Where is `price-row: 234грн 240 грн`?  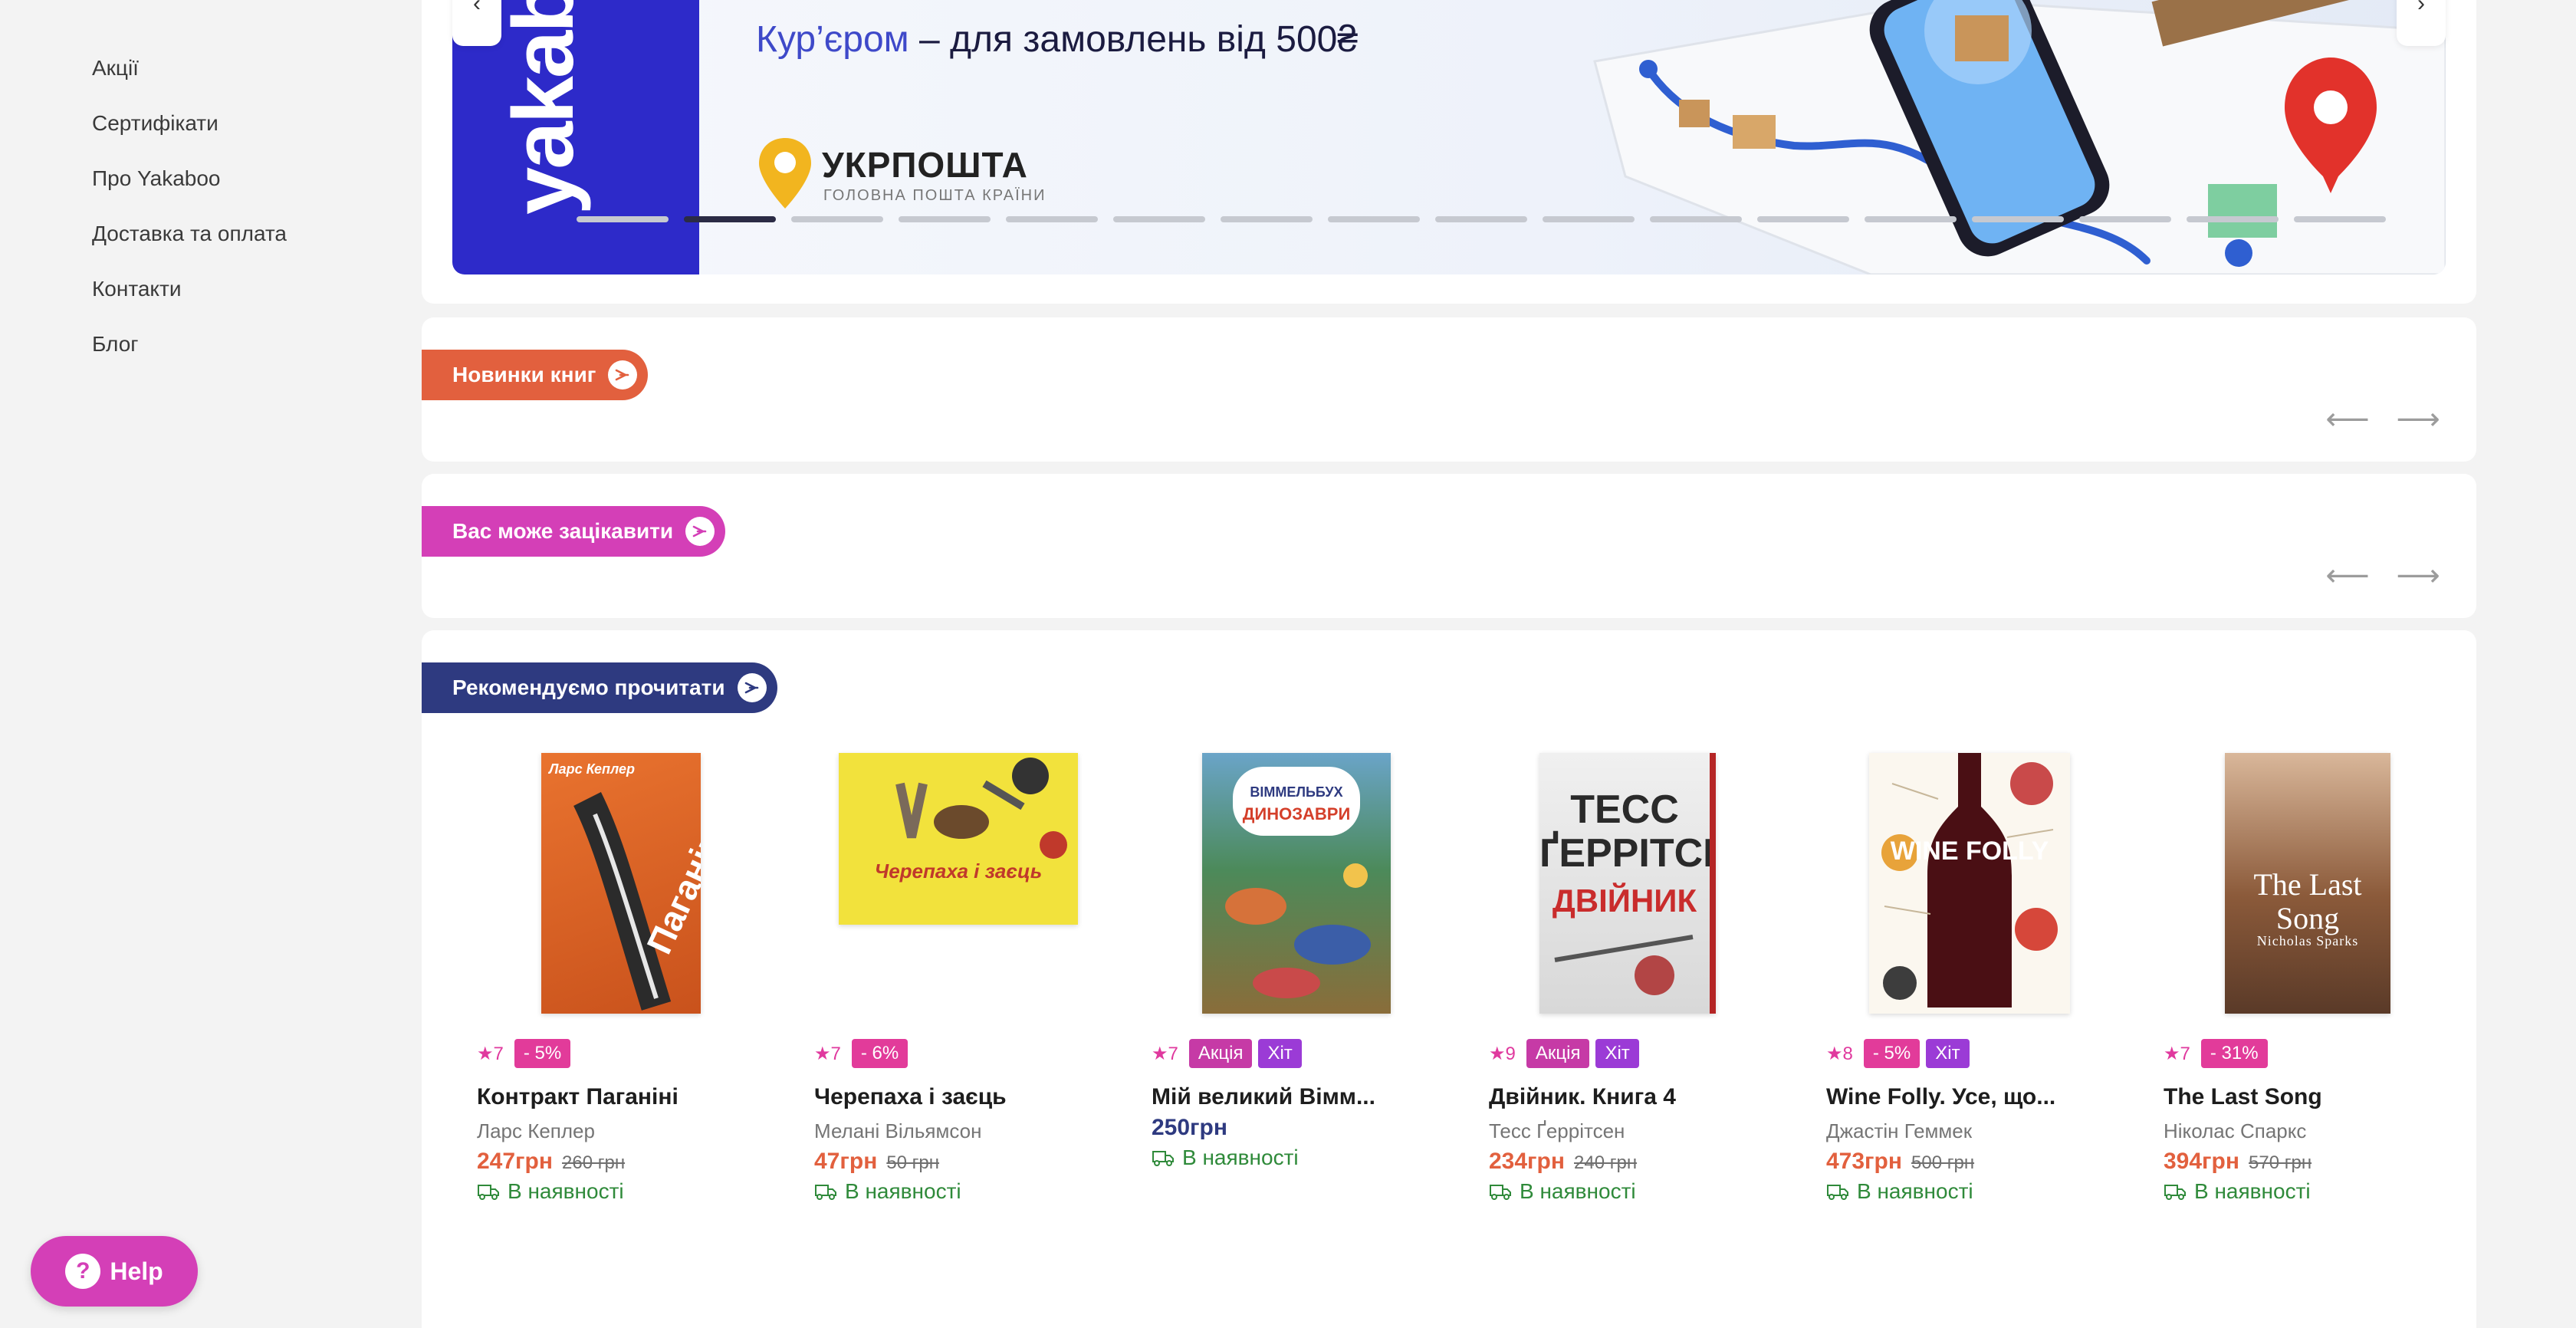
price-row: 234грн 240 грн is located at coordinates (1563, 1162).